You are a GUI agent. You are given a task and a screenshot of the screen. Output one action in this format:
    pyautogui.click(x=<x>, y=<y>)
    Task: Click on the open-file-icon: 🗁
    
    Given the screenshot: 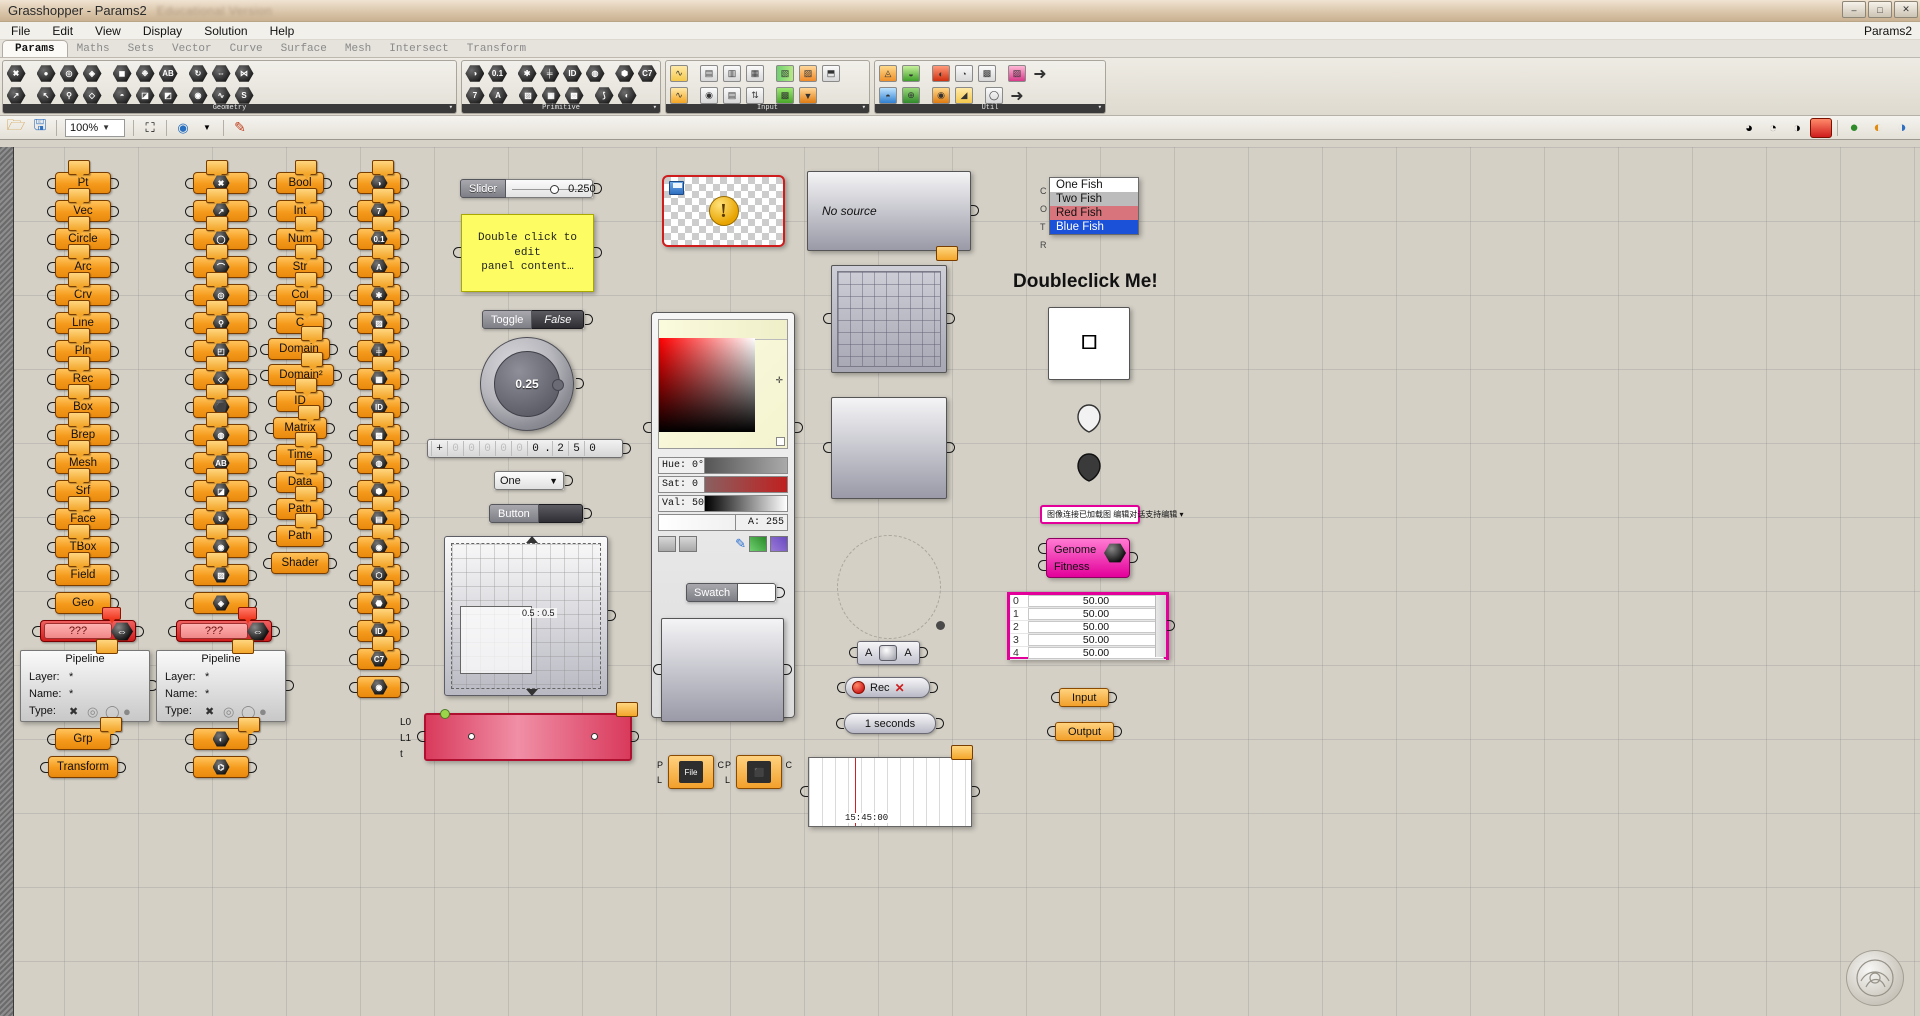 What is the action you would take?
    pyautogui.click(x=16, y=127)
    